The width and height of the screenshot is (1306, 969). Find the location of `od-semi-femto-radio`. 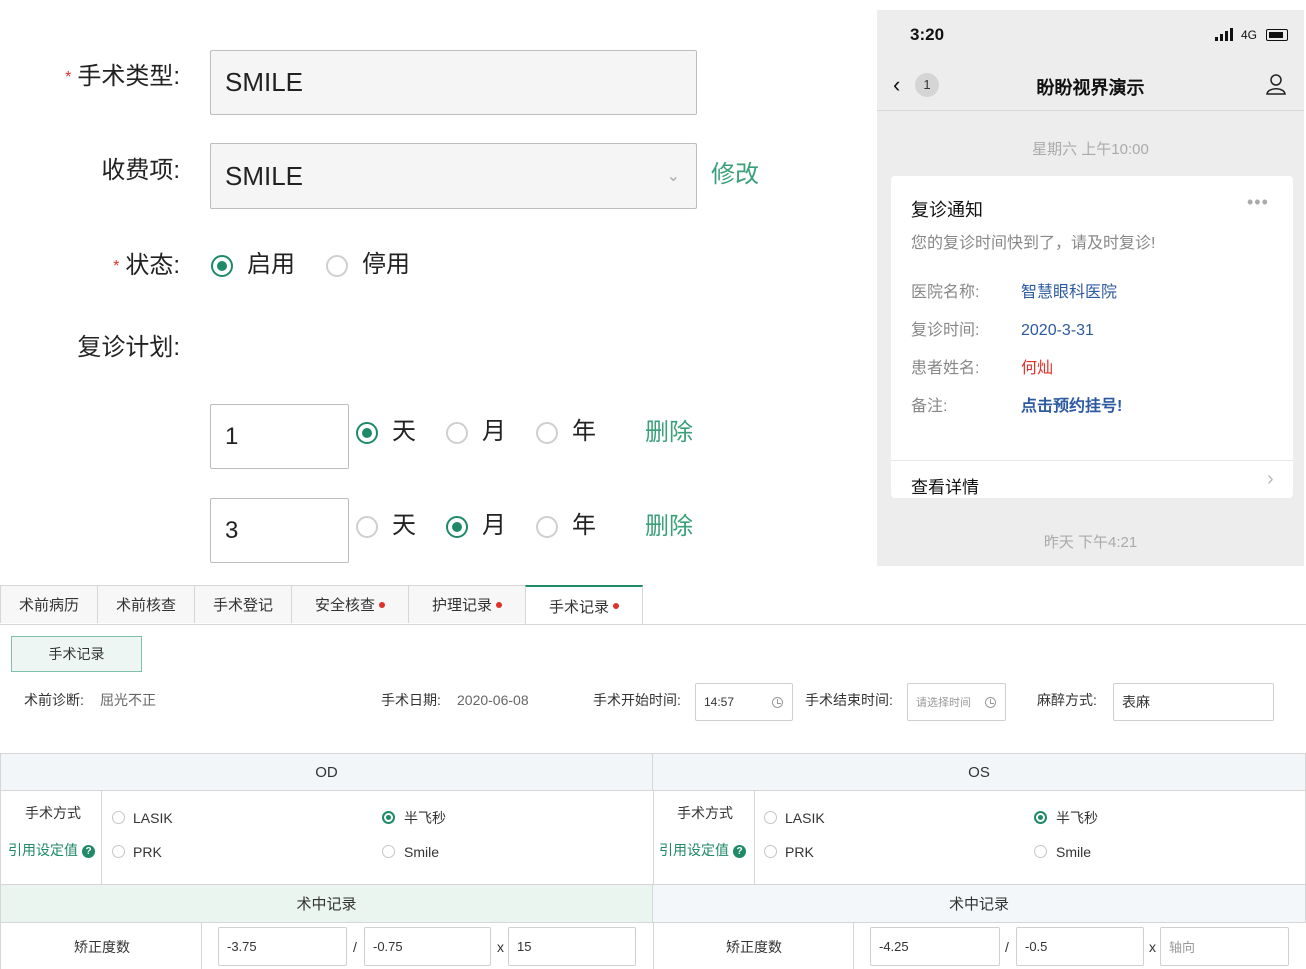

od-semi-femto-radio is located at coordinates (388, 817).